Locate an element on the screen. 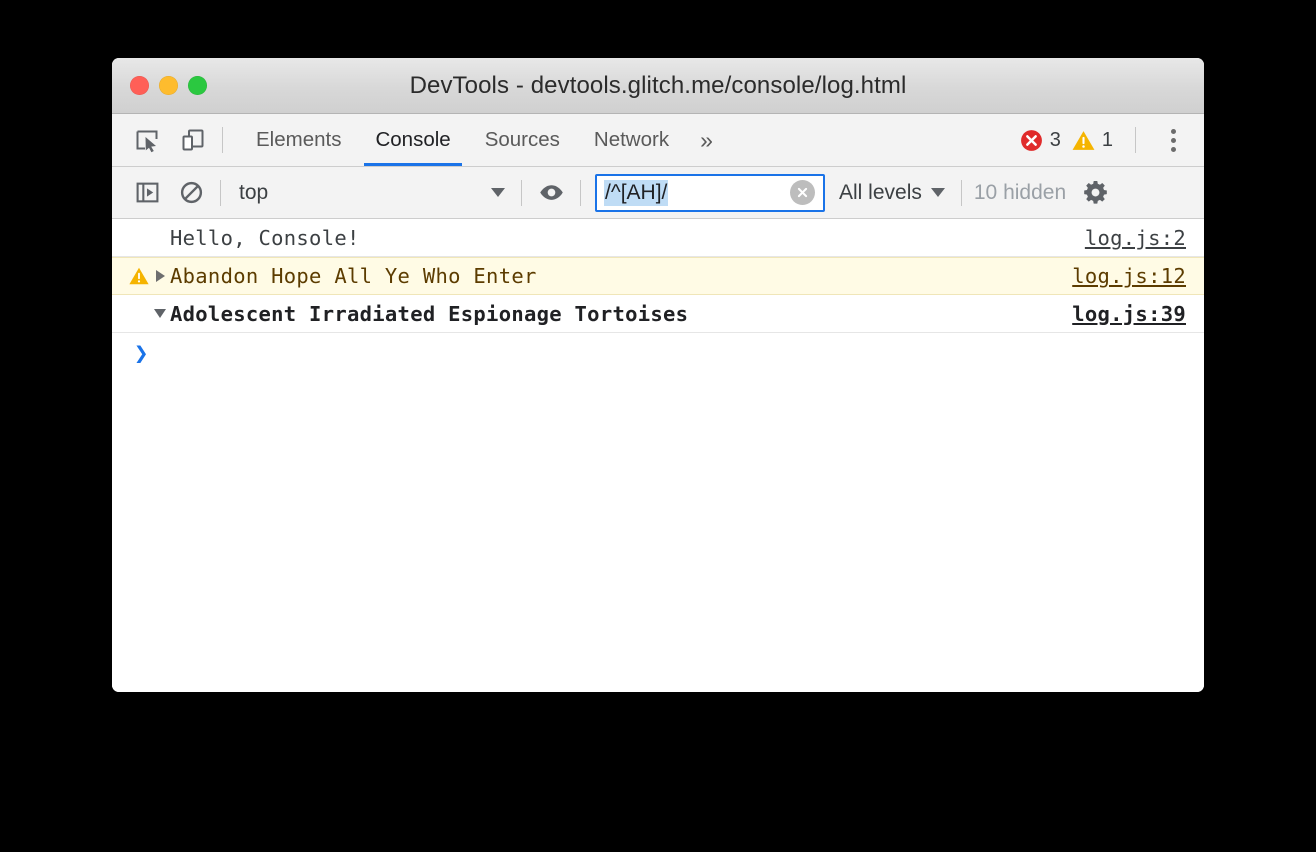 Image resolution: width=1316 pixels, height=852 pixels. inspect-element-icon is located at coordinates (147, 141).